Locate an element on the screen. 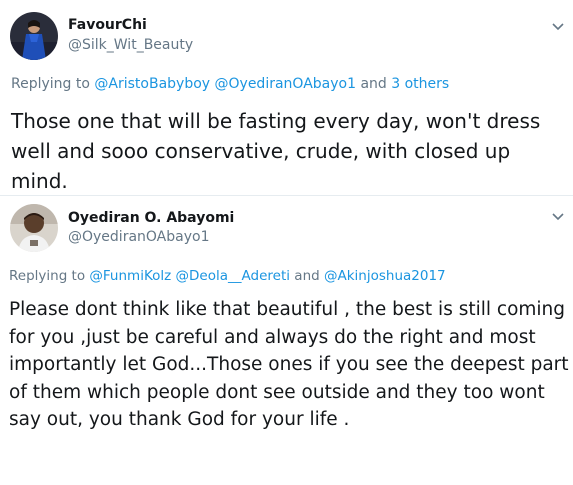 The height and width of the screenshot is (485, 573). mention-link: @FunmiKolz is located at coordinates (130, 276).